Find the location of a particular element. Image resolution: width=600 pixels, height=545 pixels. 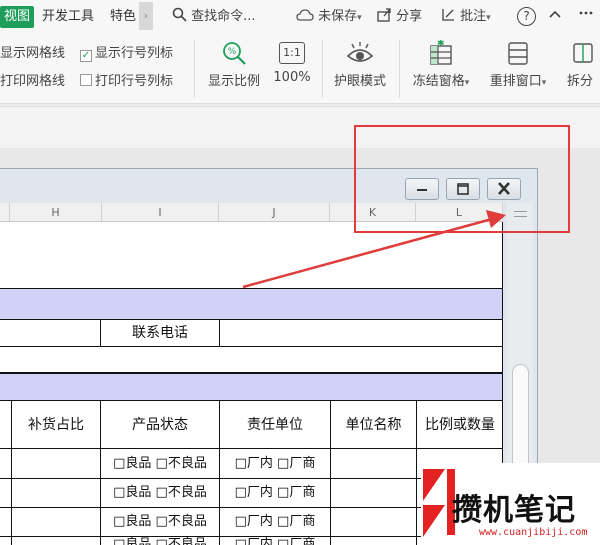

split-window-icon is located at coordinates (583, 53).